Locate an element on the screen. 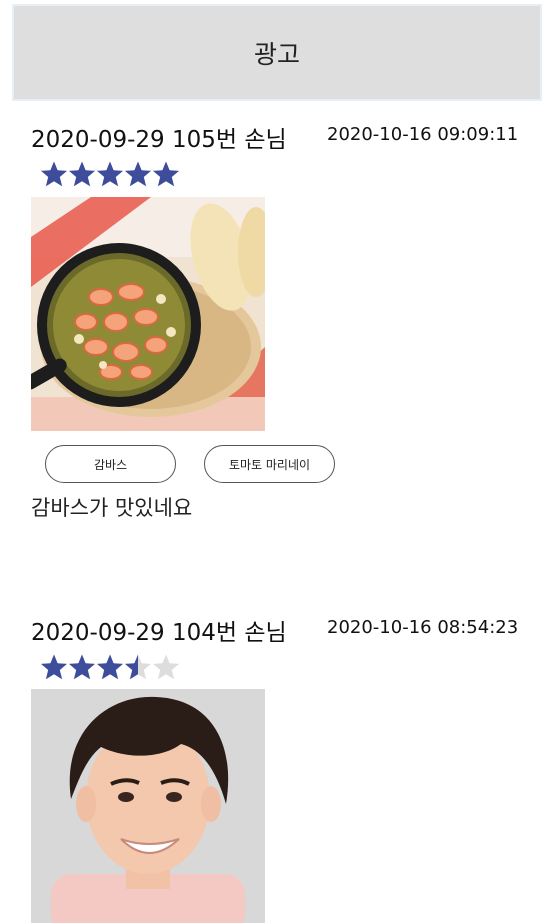  person-photo-icon is located at coordinates (148, 806).